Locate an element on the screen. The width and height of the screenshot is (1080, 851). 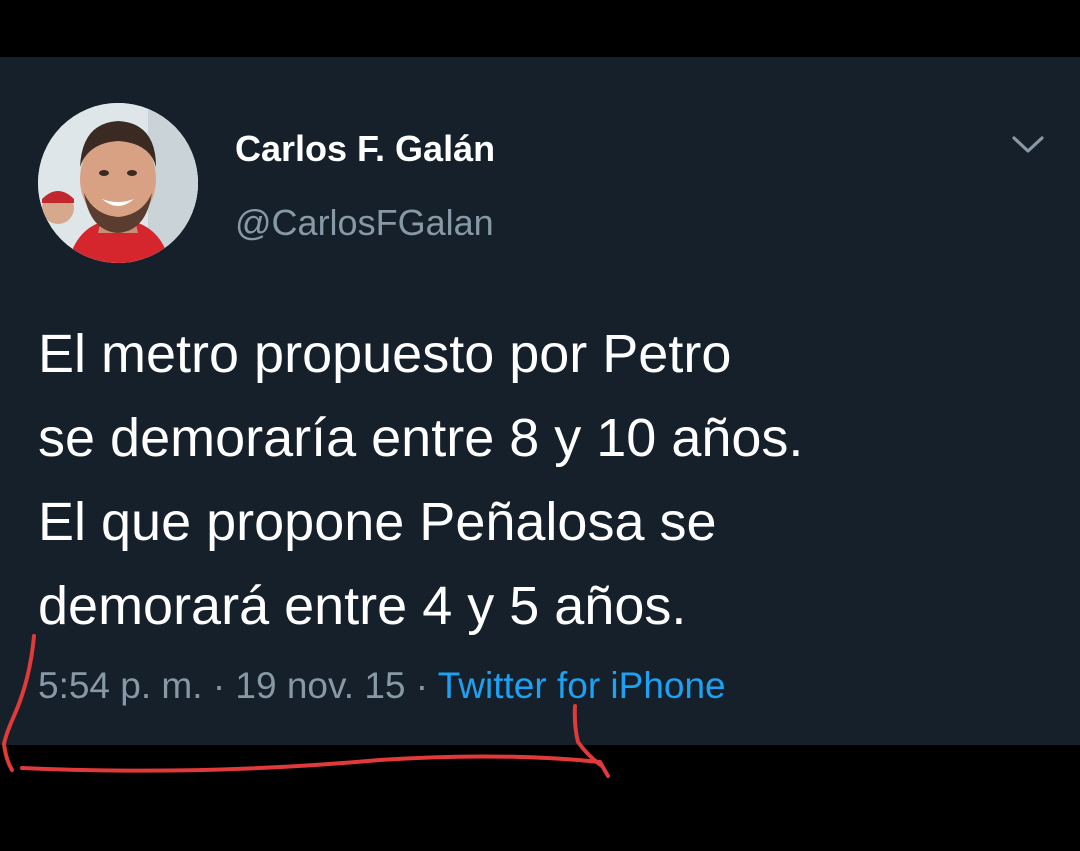
avatar is located at coordinates (118, 183).